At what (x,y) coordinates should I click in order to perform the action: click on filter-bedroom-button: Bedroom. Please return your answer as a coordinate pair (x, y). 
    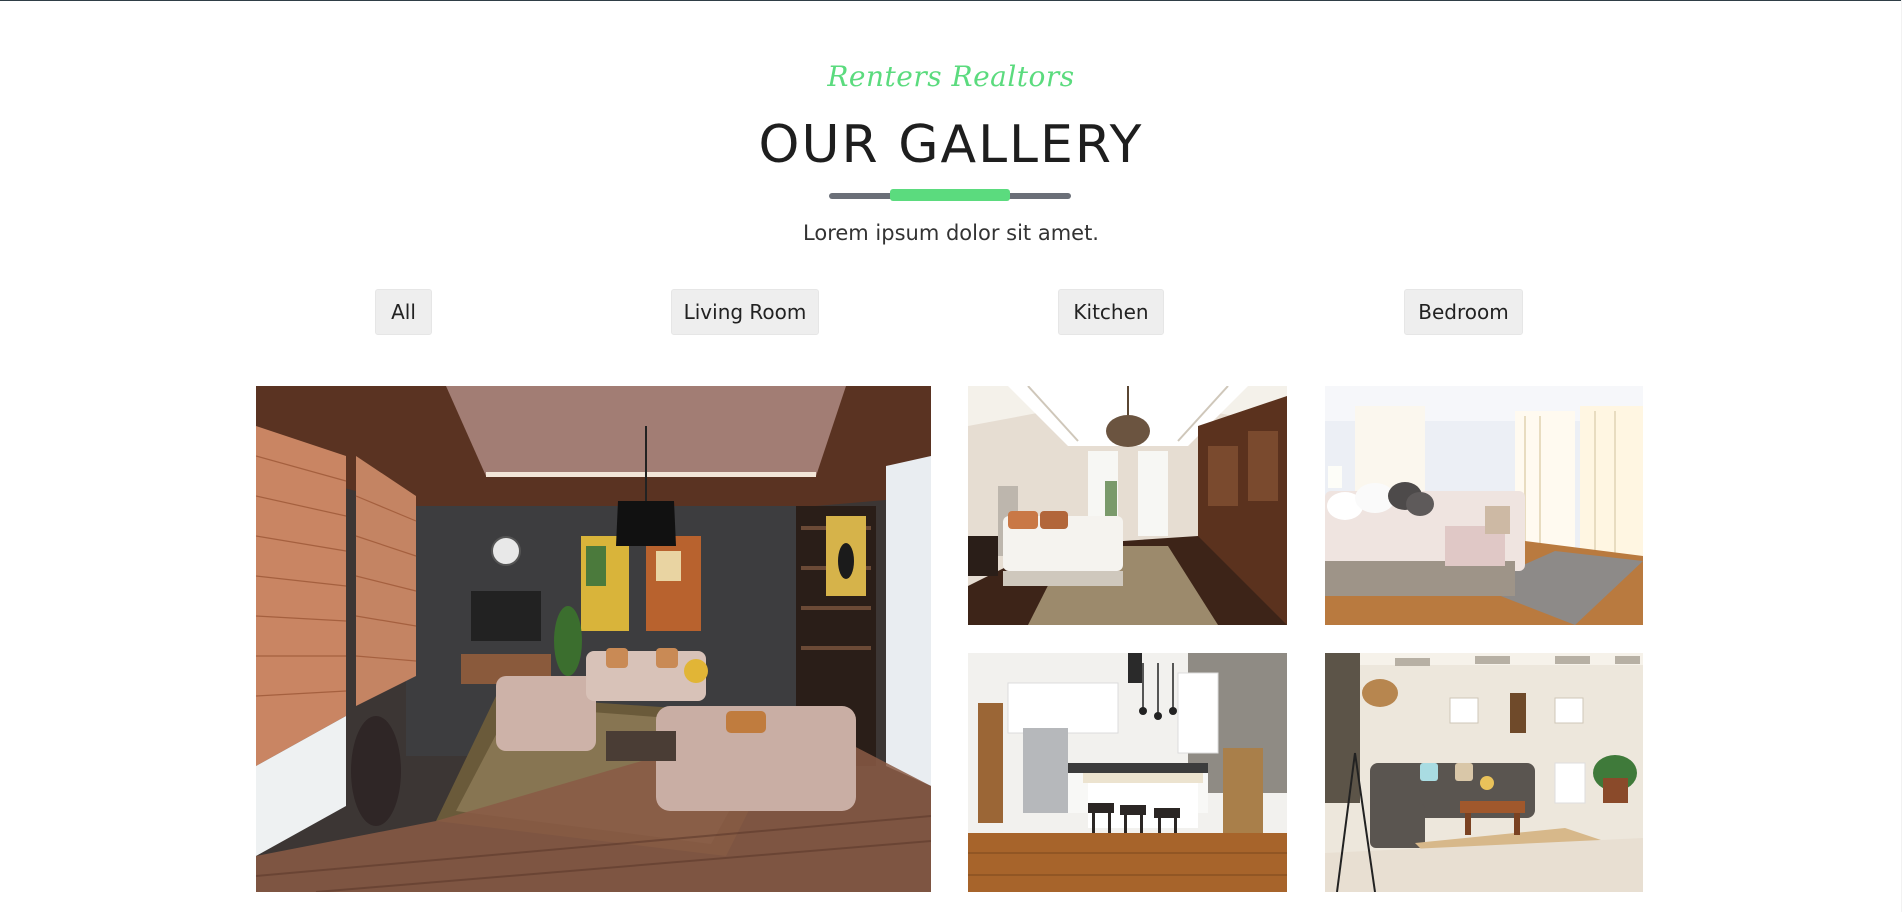
    Looking at the image, I should click on (1463, 312).